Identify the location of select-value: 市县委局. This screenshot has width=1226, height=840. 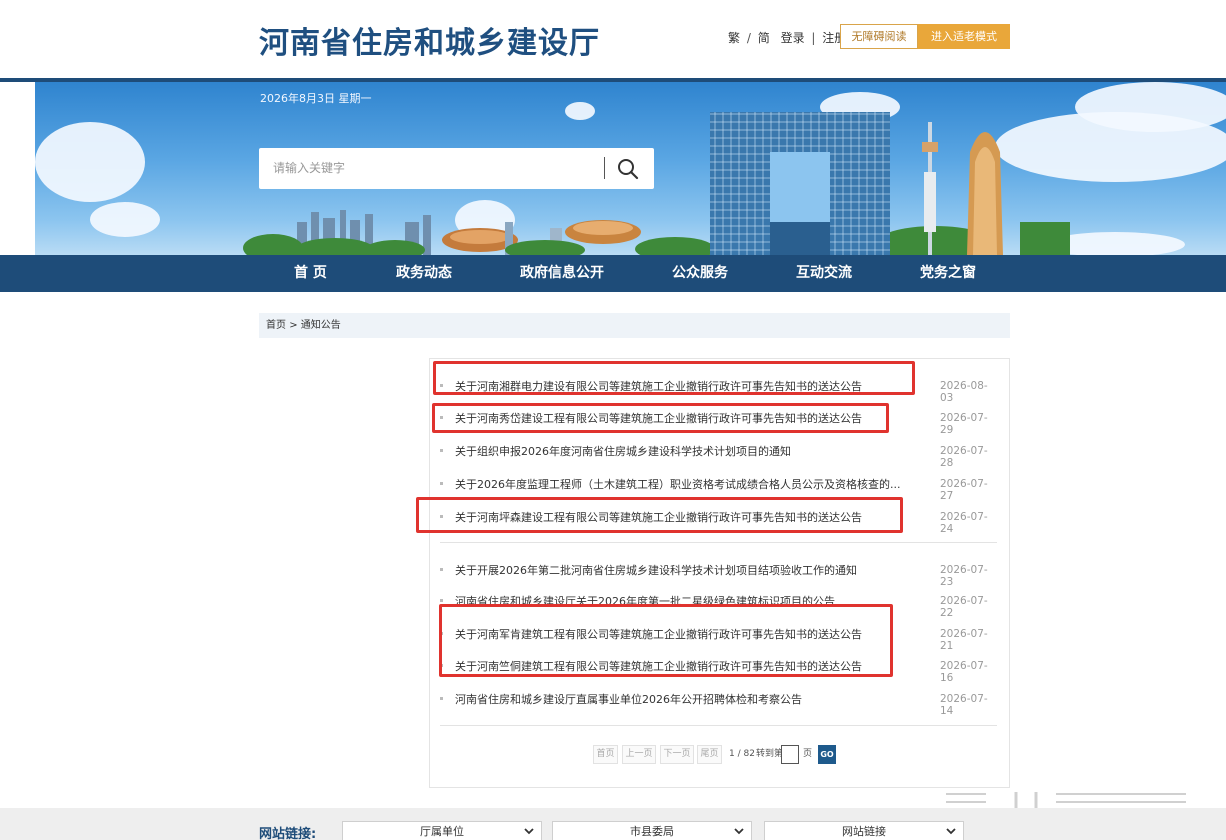
(652, 831).